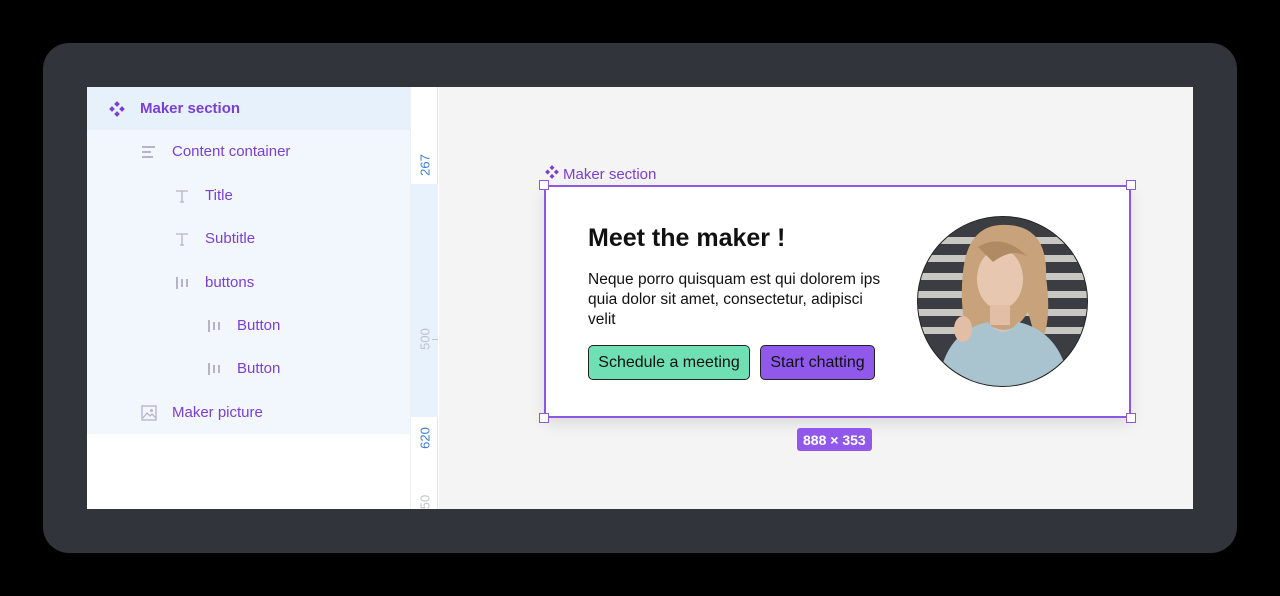 The image size is (1280, 596). I want to click on layer-maker-picture: Maker picture, so click(248, 412).